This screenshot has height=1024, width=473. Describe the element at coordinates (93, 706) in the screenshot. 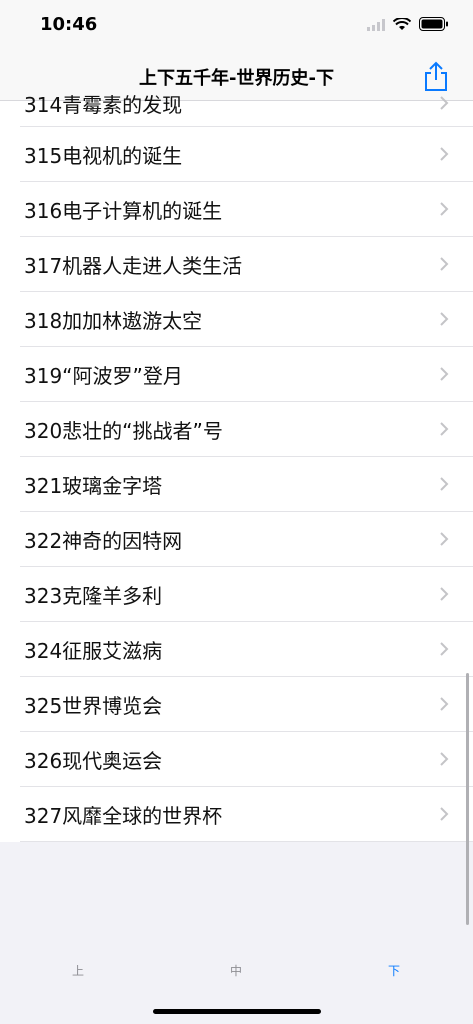

I see `list-item-label: 325世界博览会` at that location.